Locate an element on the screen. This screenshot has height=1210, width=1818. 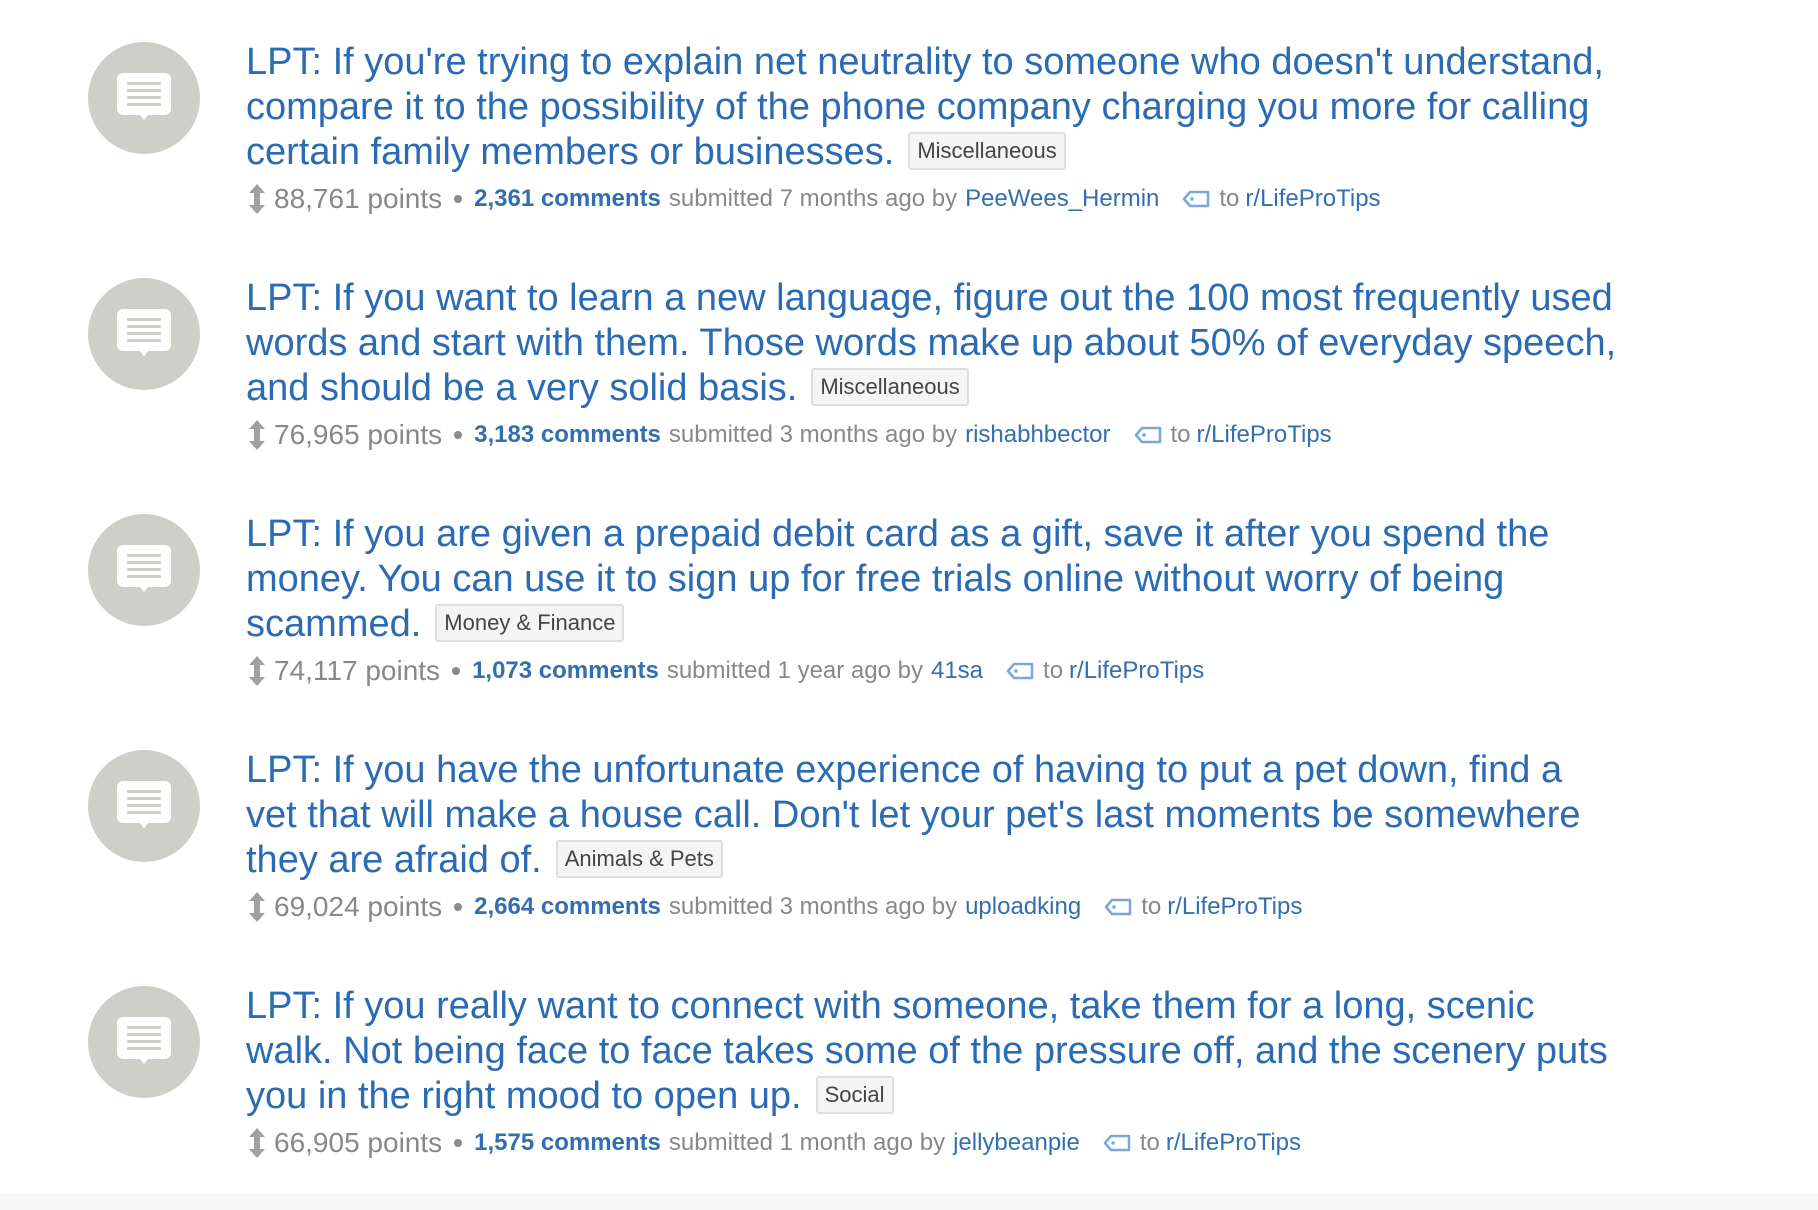
comments-link: 2,361 comments is located at coordinates (567, 199).